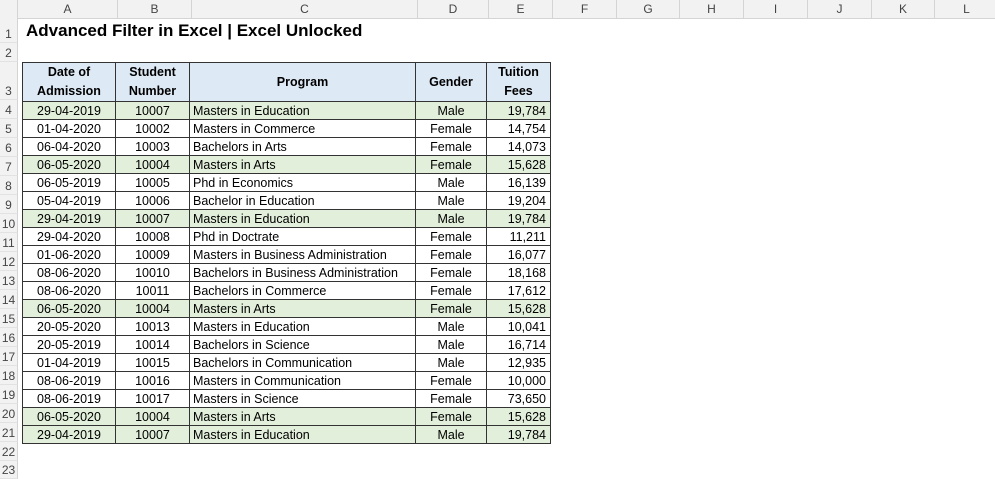 This screenshot has height=479, width=995. Describe the element at coordinates (9, 432) in the screenshot. I see `row-header-21: 21` at that location.